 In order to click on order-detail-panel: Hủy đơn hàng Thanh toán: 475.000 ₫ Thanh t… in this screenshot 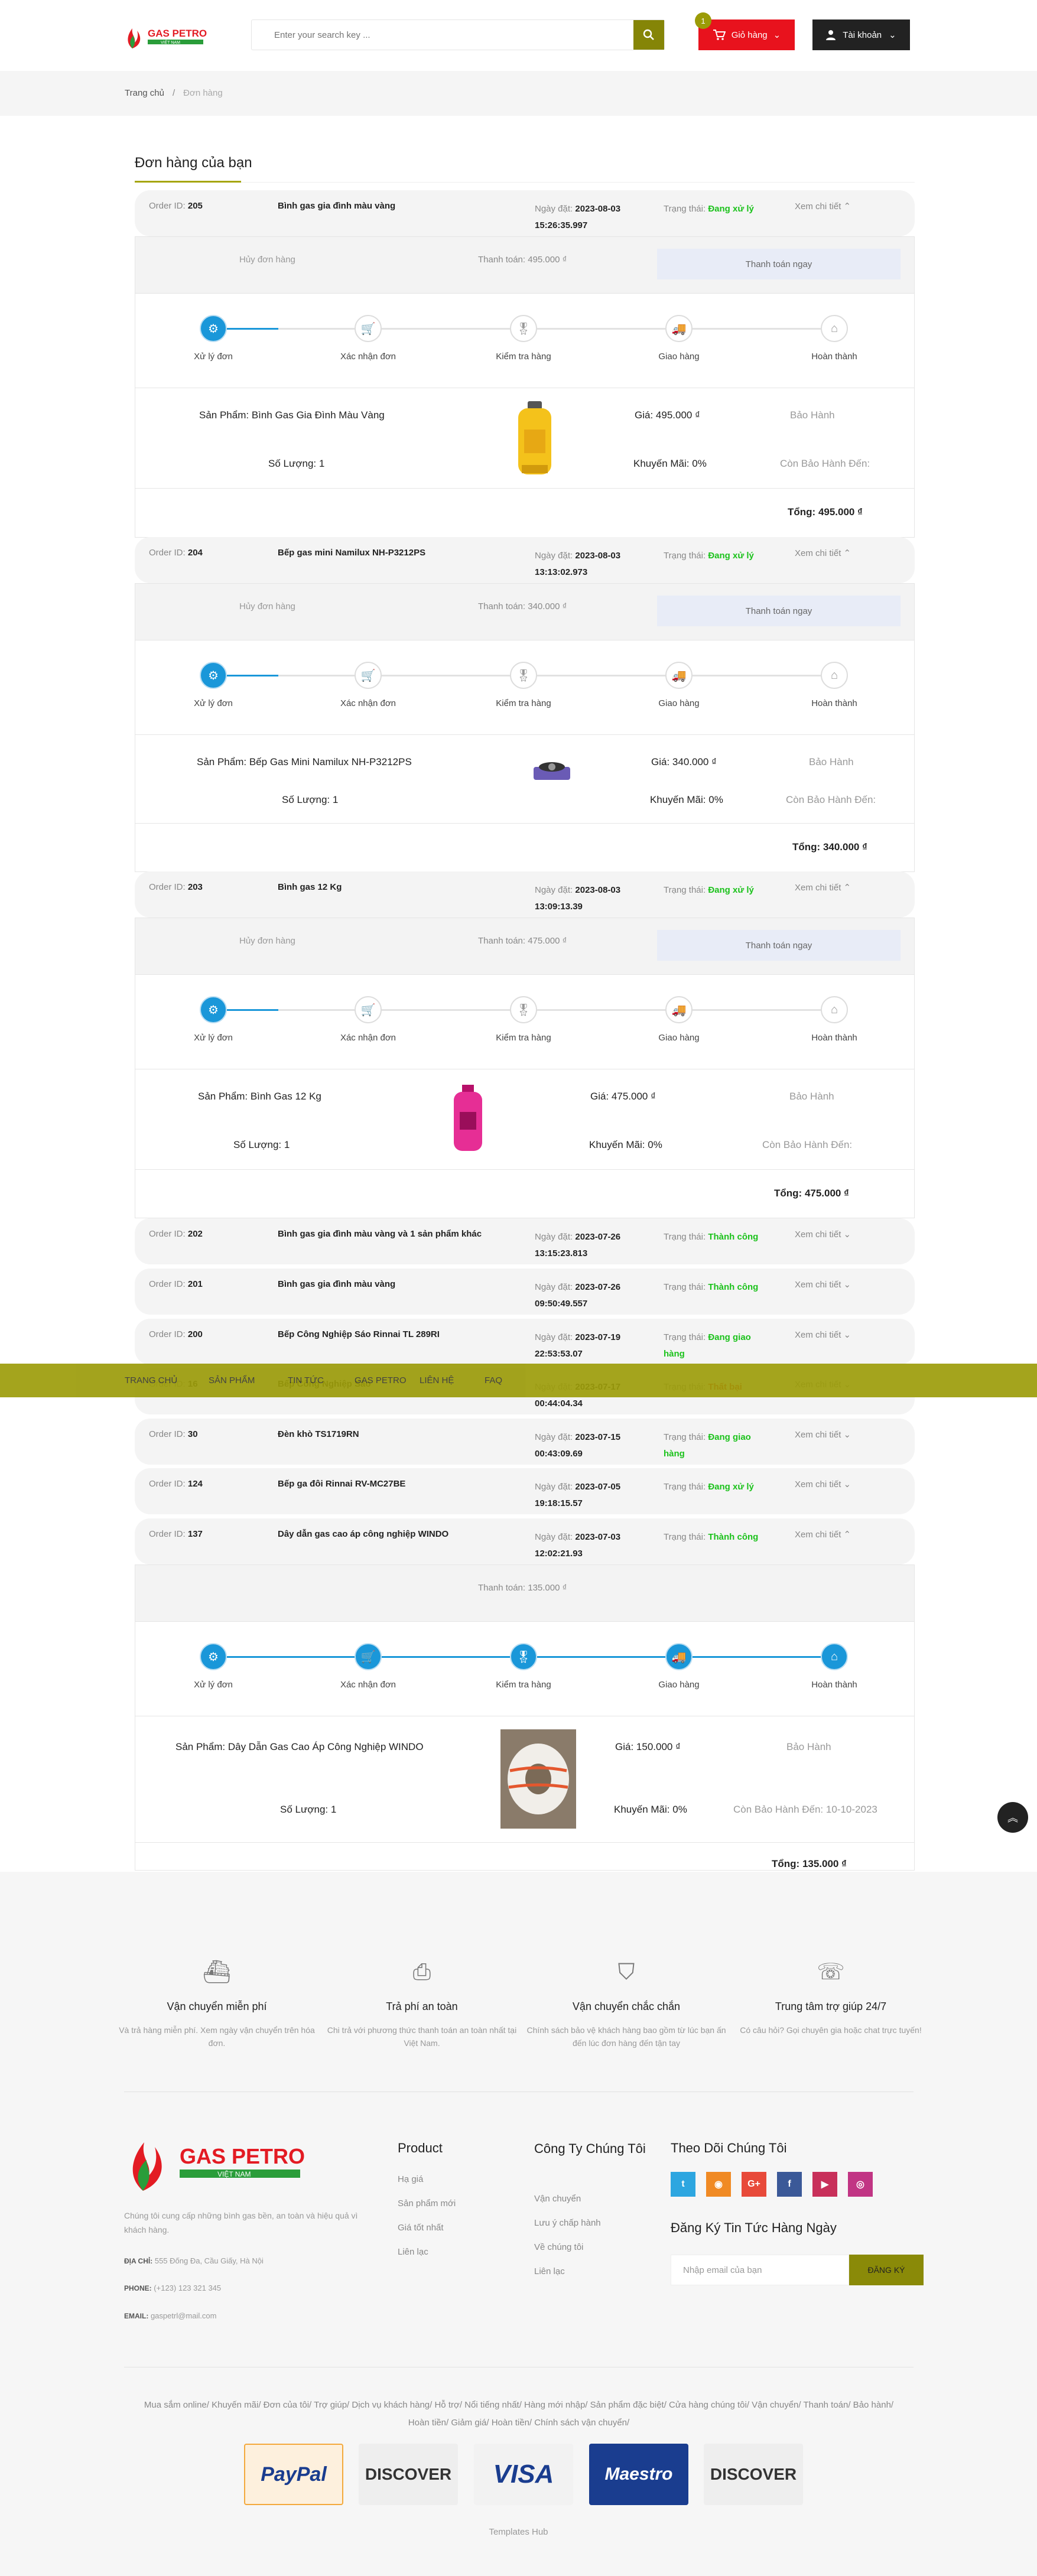, I will do `click(525, 1068)`.